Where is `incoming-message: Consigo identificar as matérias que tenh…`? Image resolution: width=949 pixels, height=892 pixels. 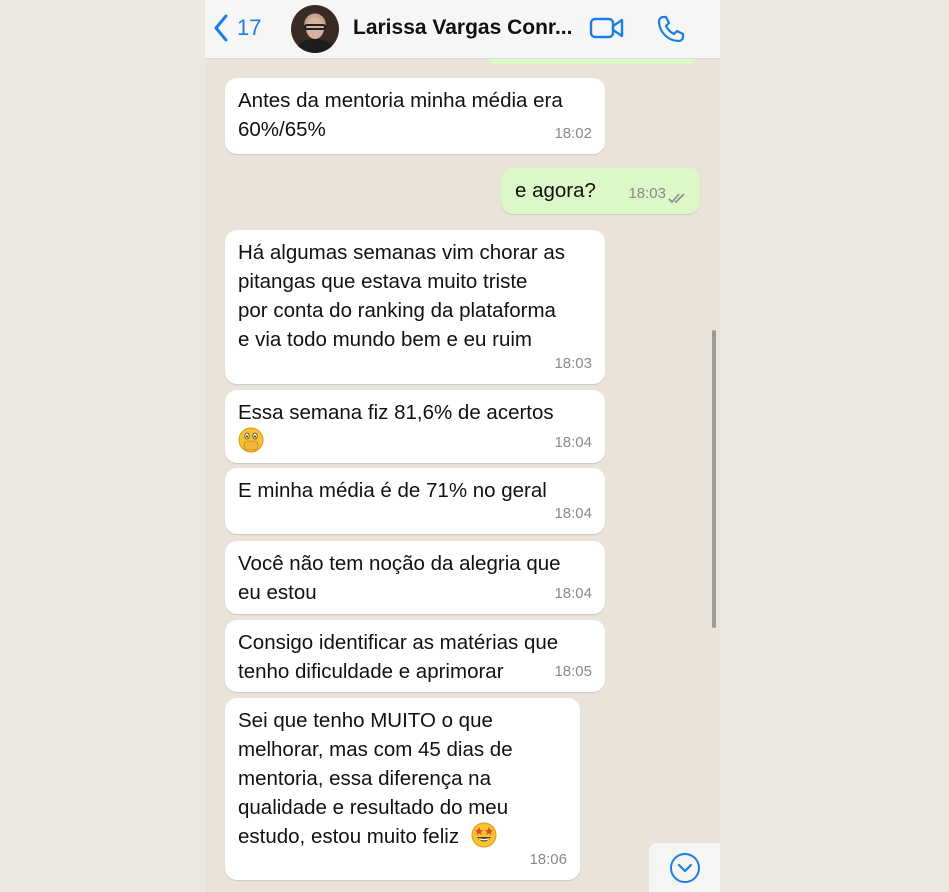 incoming-message: Consigo identificar as matérias que tenh… is located at coordinates (415, 656).